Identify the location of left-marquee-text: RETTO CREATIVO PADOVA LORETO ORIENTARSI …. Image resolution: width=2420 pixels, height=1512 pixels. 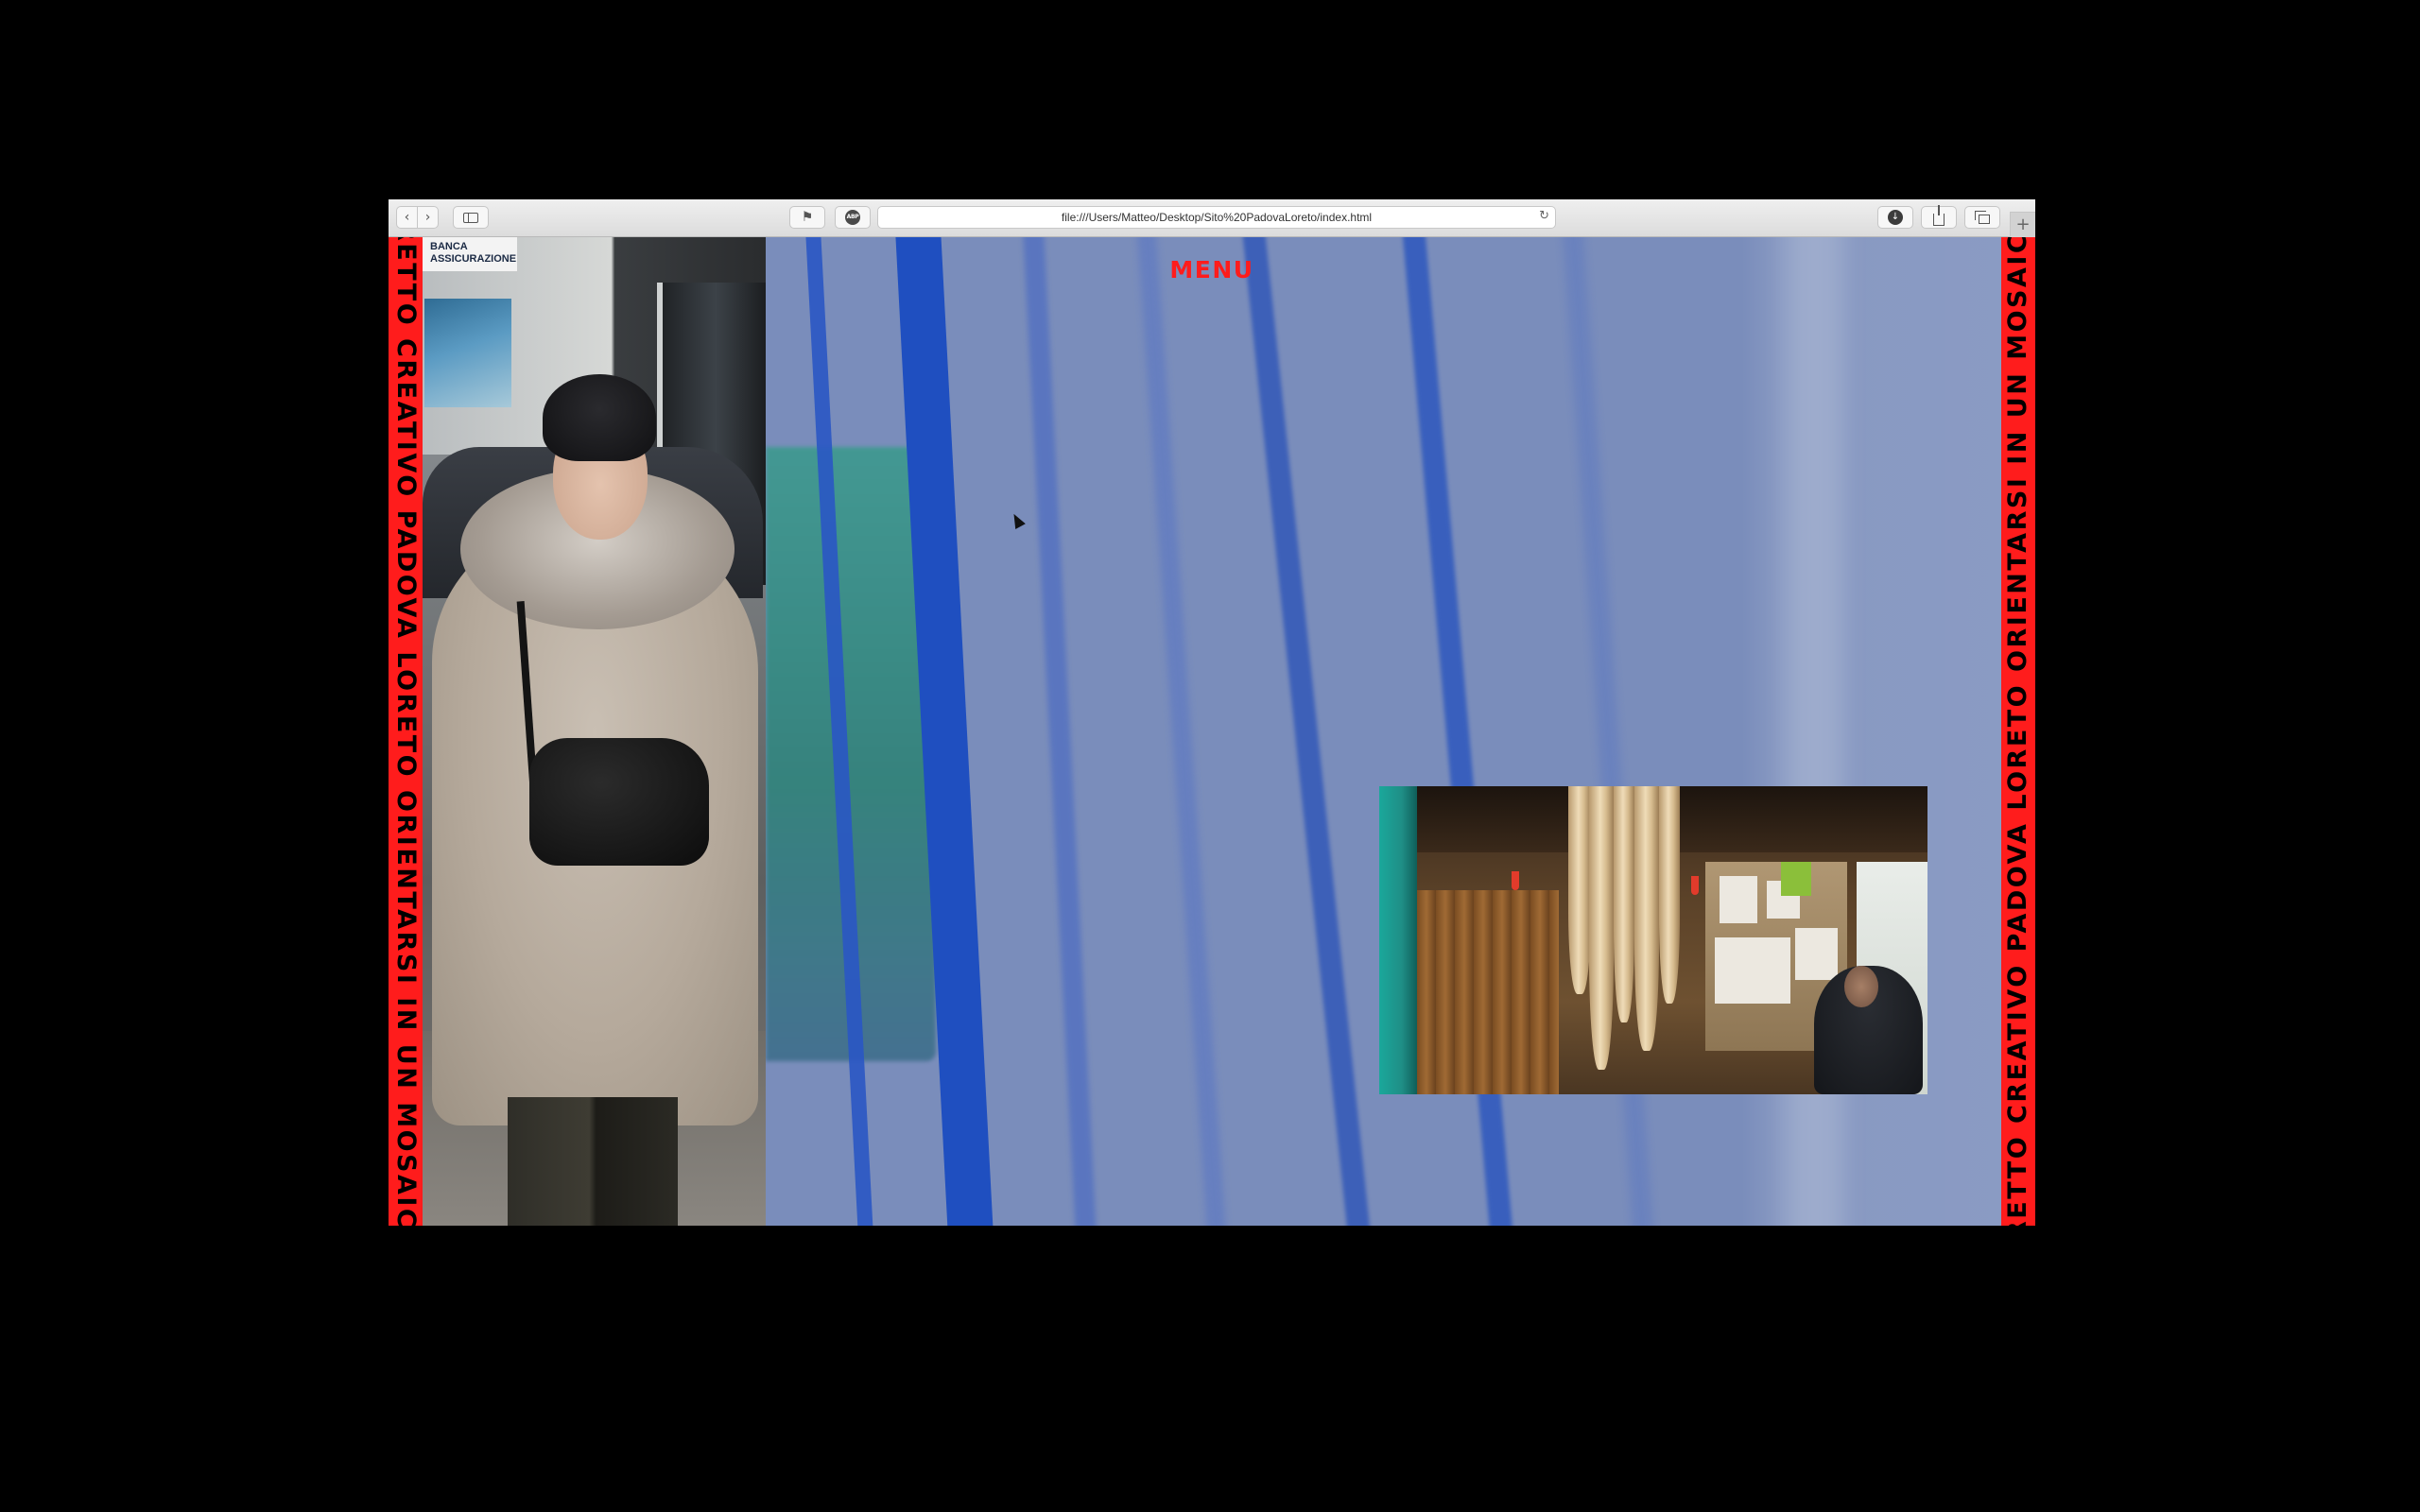
(406, 731).